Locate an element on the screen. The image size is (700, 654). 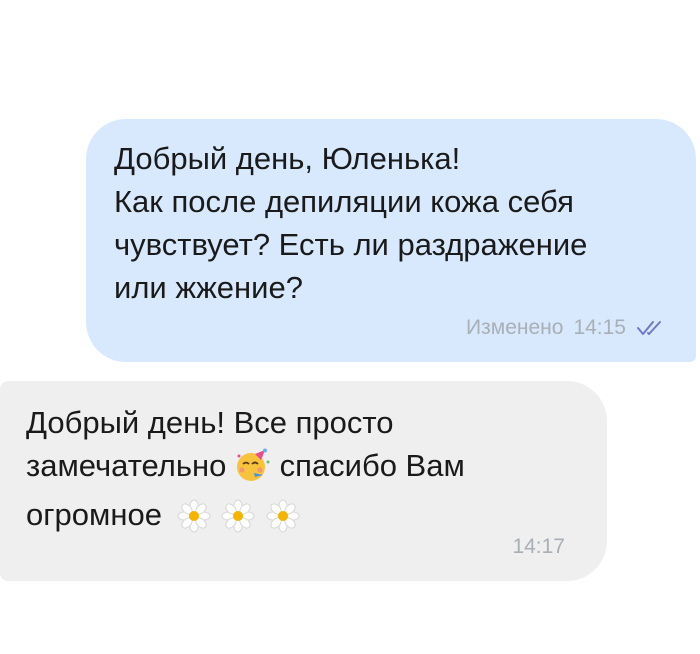
message-meta: Изменено 14:15 is located at coordinates (565, 328).